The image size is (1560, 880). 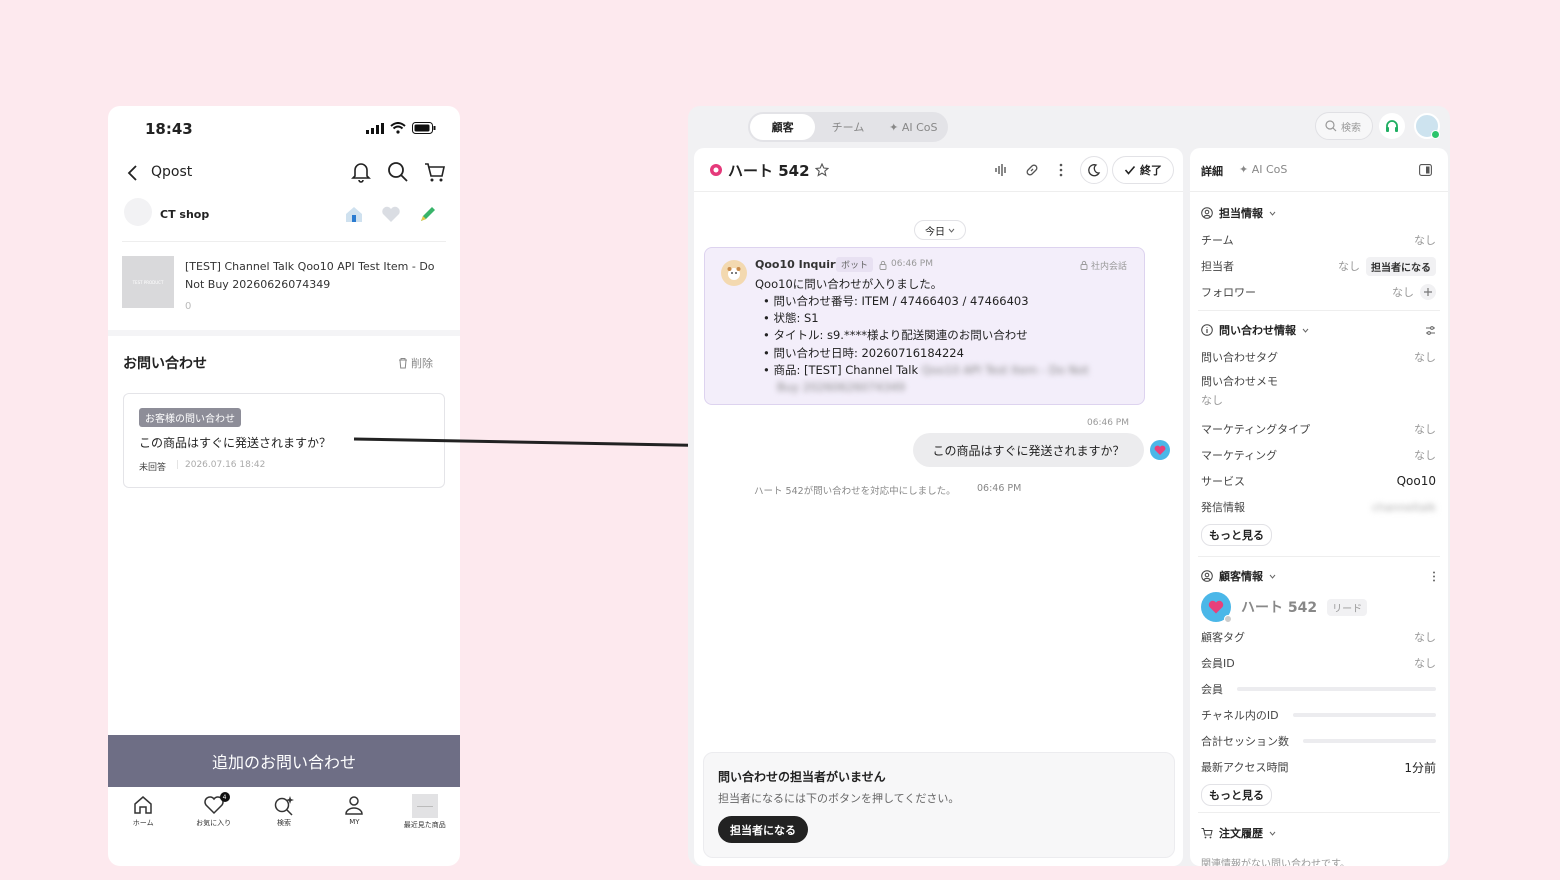 I want to click on service-row: サービス Qoo10, so click(x=1318, y=481).